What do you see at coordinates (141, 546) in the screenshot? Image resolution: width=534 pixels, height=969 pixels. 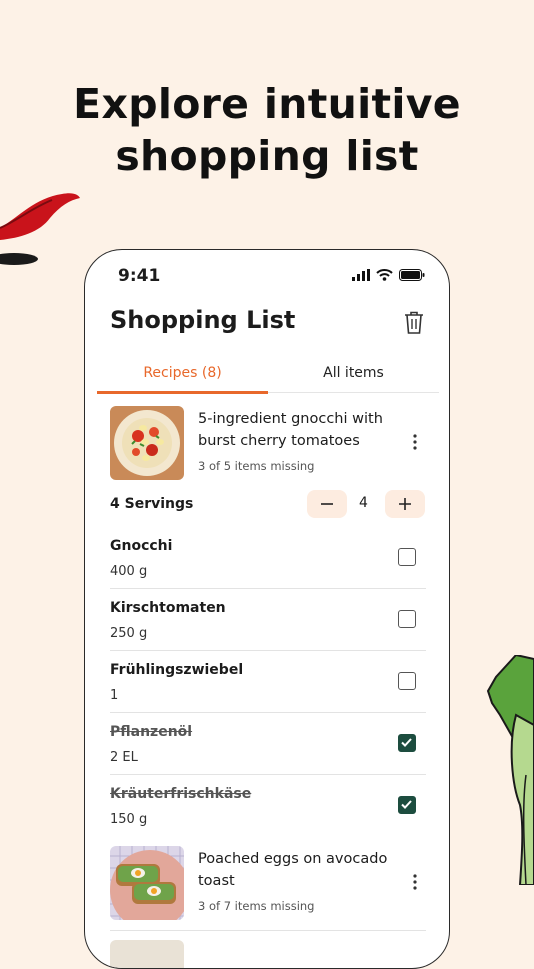 I see `item-name: Gnocchi` at bounding box center [141, 546].